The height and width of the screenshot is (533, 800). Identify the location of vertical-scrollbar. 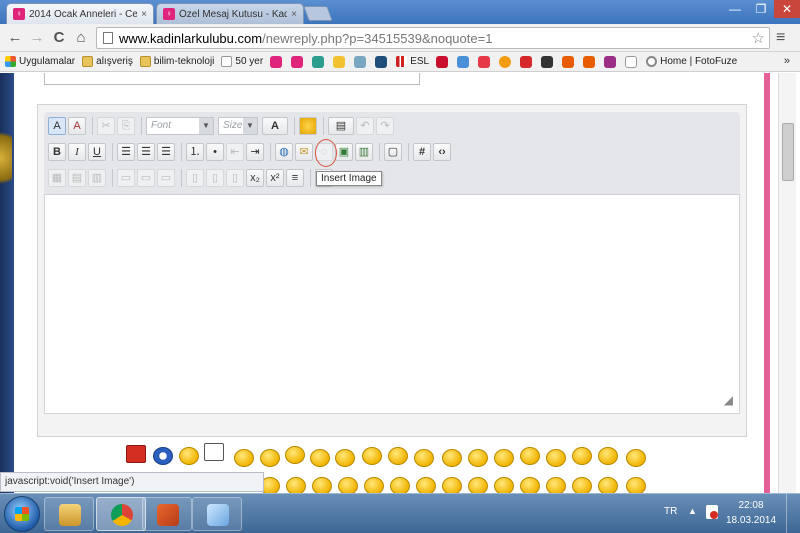
(787, 283).